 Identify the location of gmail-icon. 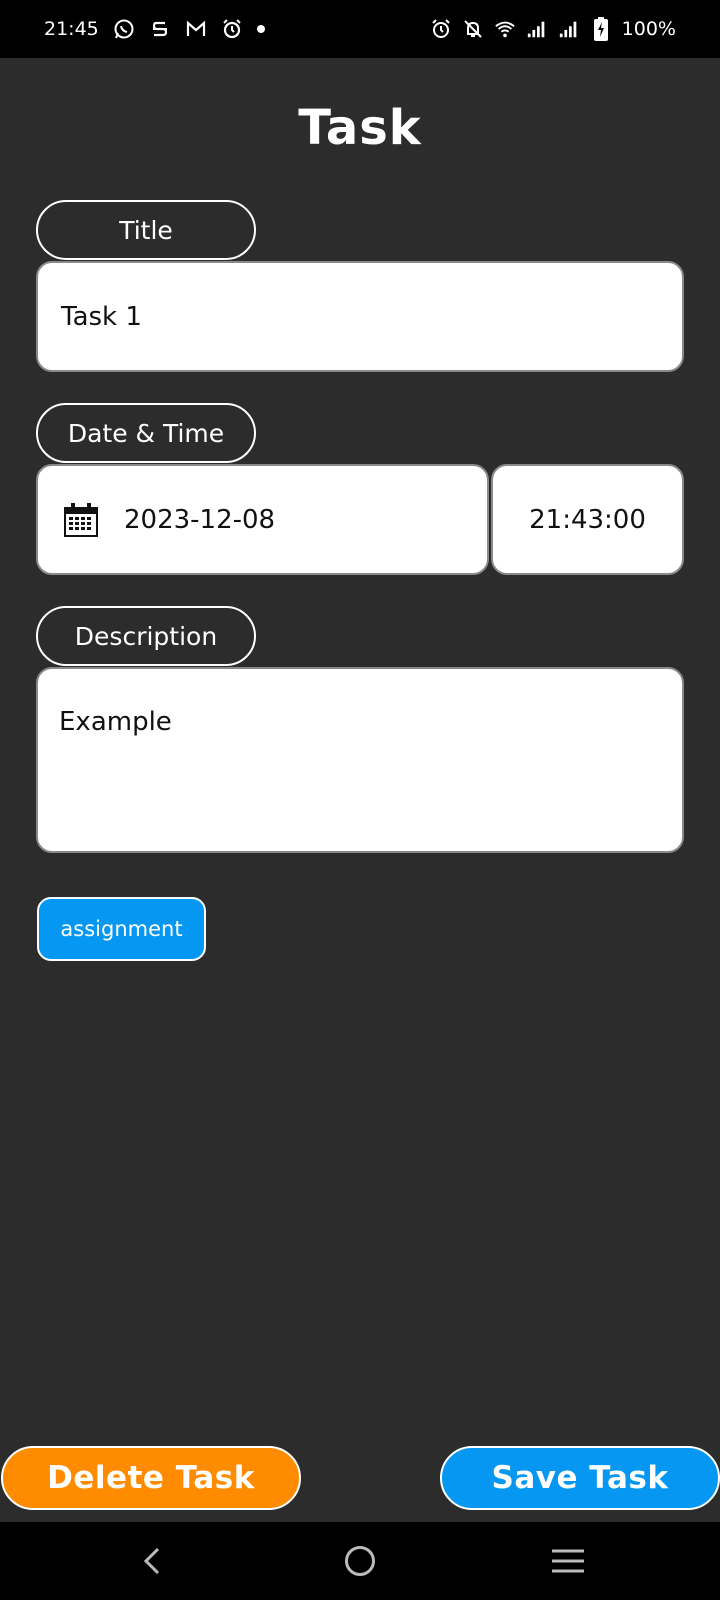
(196, 29).